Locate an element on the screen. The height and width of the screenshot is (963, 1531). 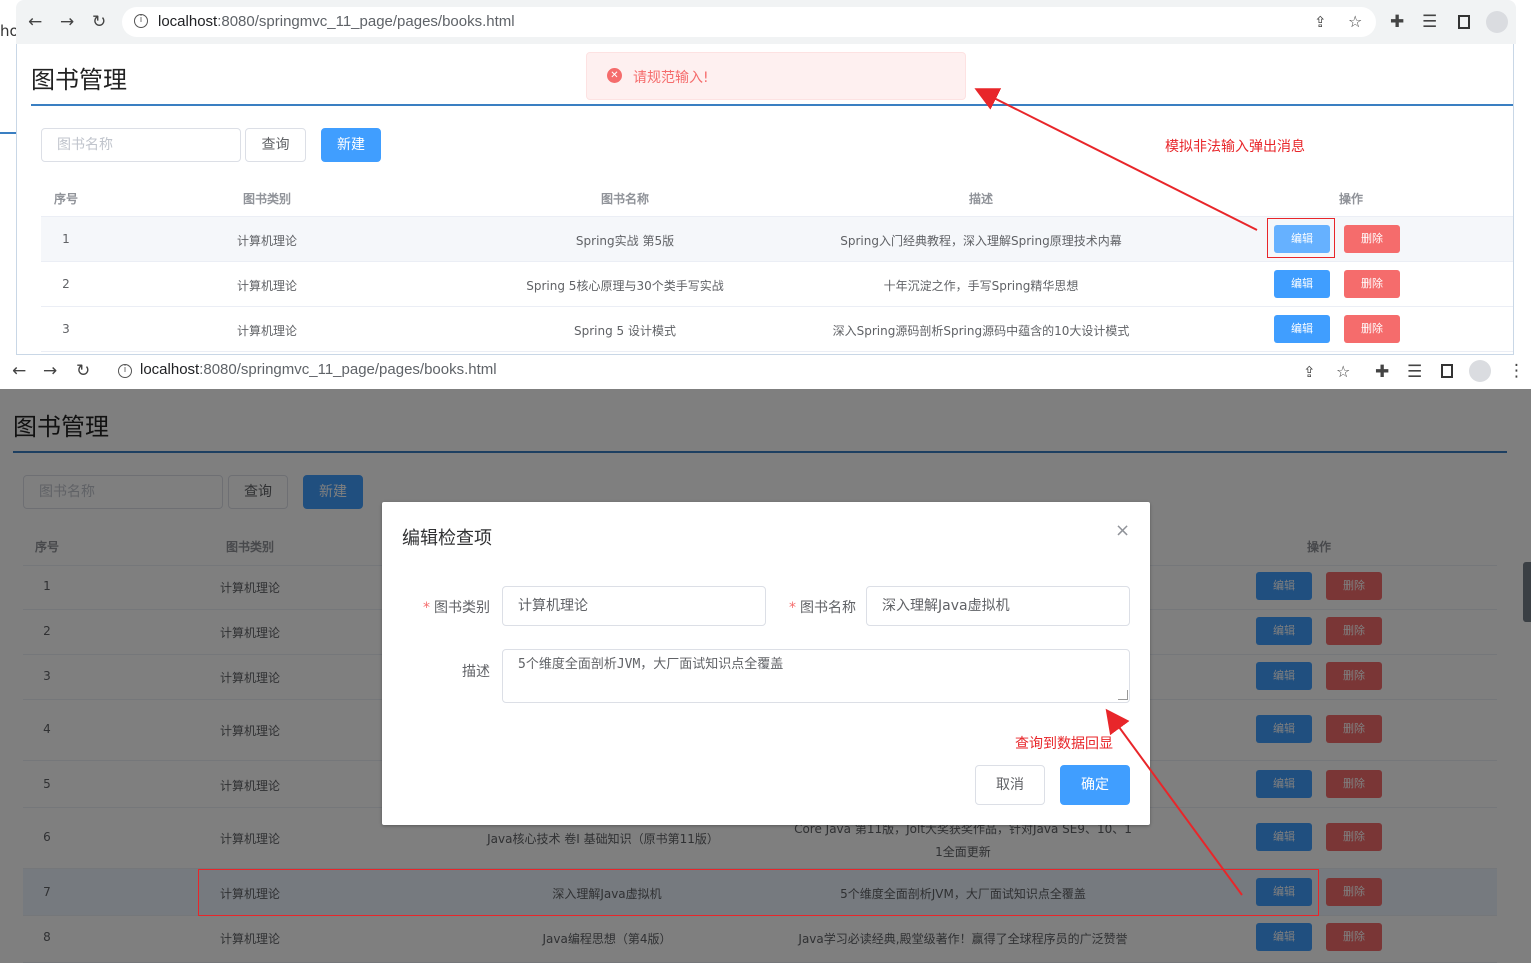
arrow-to-message is located at coordinates (1116, 159).